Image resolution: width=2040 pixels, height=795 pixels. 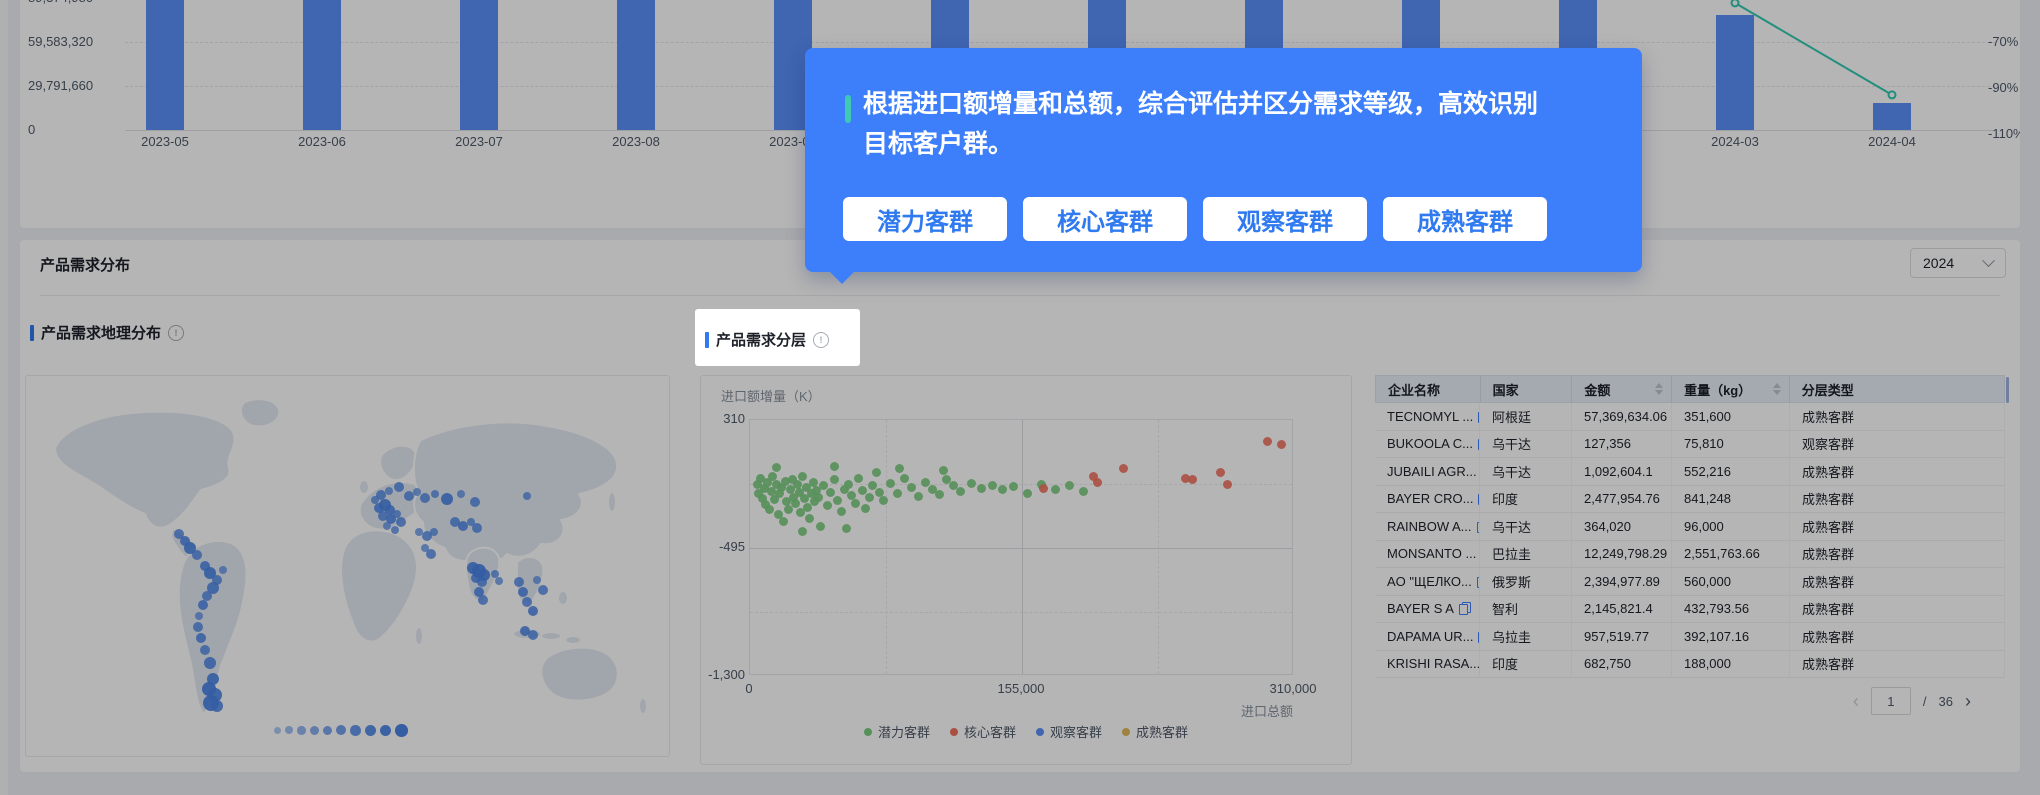 I want to click on tooltip-buttons: 潜力客群 核心客群 观察客群 成熟客群, so click(x=1195, y=219).